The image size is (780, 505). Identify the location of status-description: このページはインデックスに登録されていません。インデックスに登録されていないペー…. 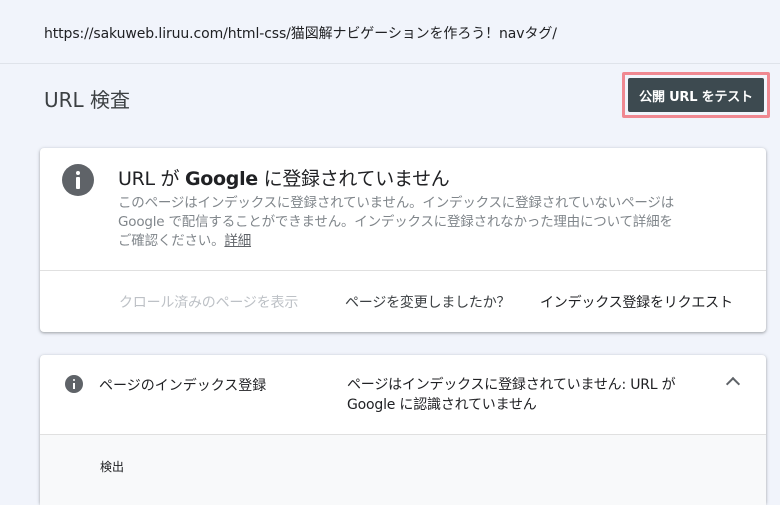
(398, 222).